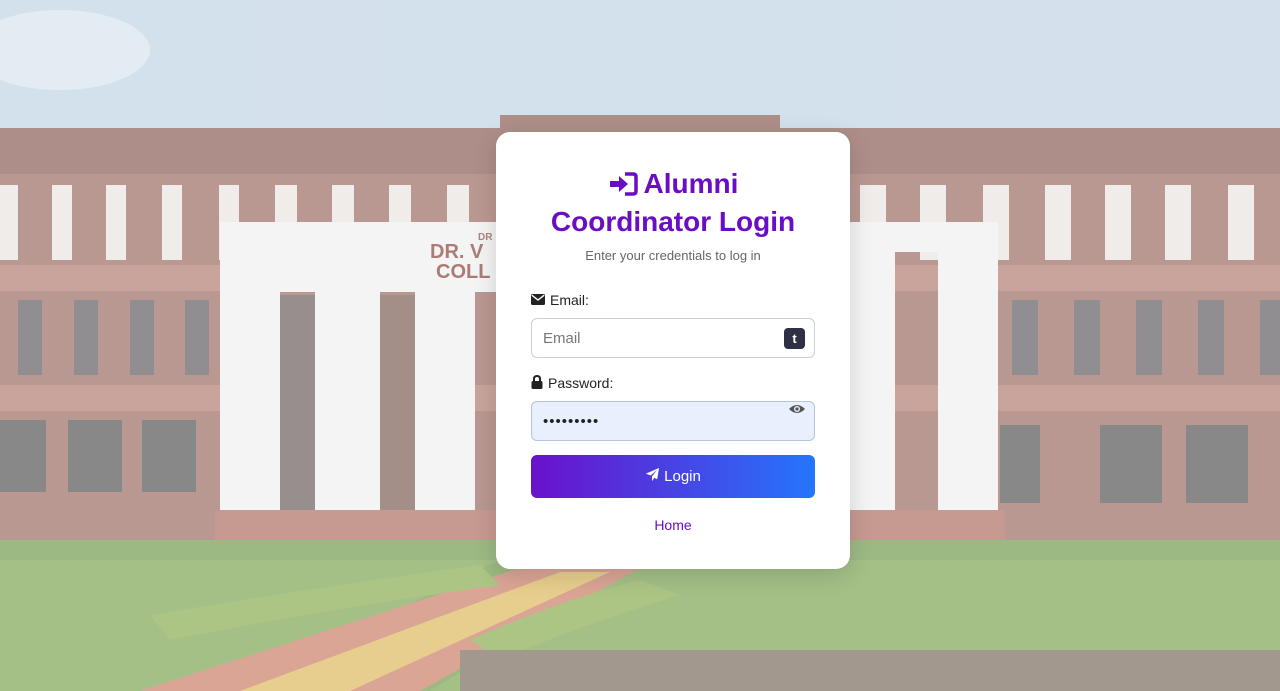 The height and width of the screenshot is (691, 1280). I want to click on subtitle: Enter your credentials to log in, so click(673, 255).